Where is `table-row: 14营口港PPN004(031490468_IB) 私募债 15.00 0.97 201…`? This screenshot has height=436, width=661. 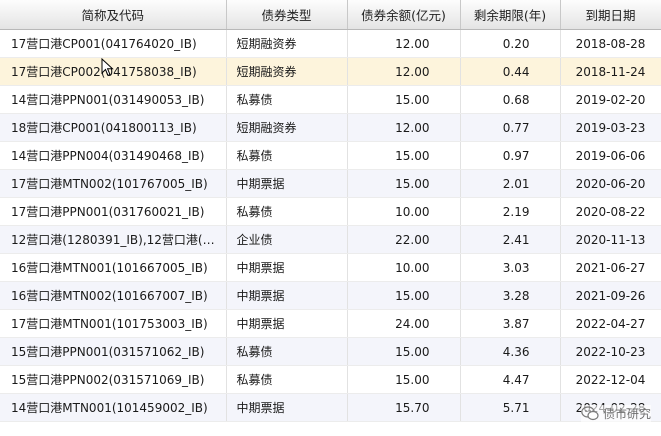 table-row: 14营口港PPN004(031490468_IB) 私募债 15.00 0.97 201… is located at coordinates (330, 155).